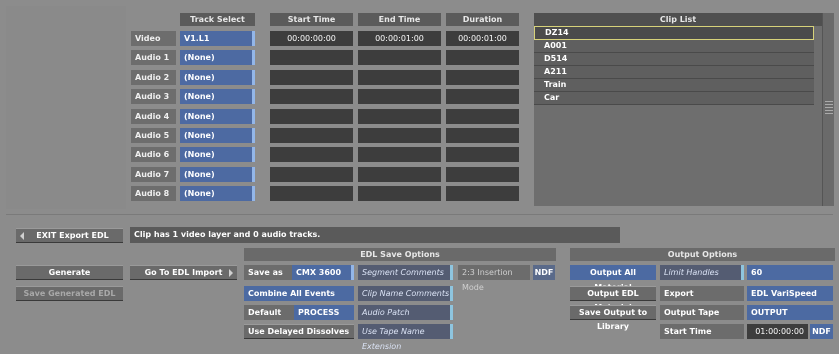 The image size is (839, 354). I want to click on clip-list: DZ14 A001 D514 A211 Train Car, so click(674, 65).